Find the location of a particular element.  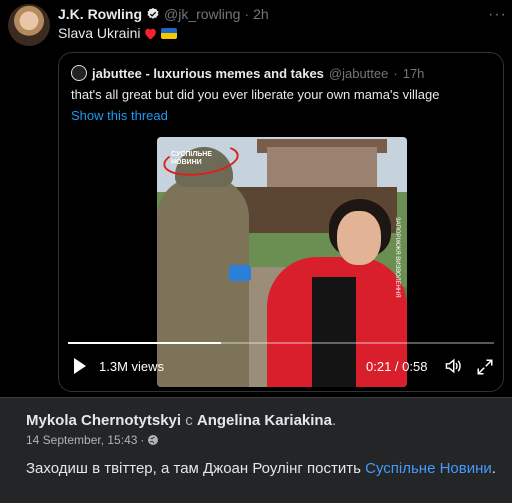

video-controls: 1.3M views 0:21 / 0:58 is located at coordinates (281, 365).